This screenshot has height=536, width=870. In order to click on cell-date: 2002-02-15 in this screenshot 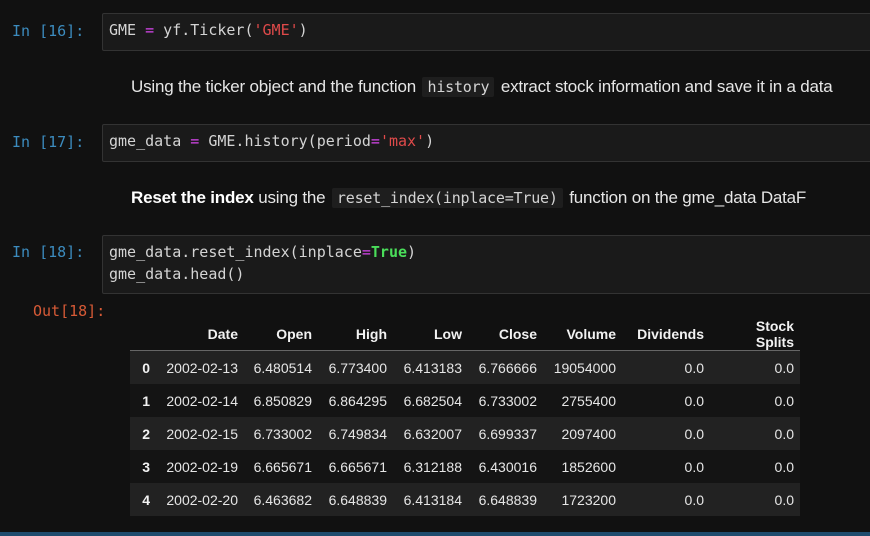, I will do `click(200, 433)`.